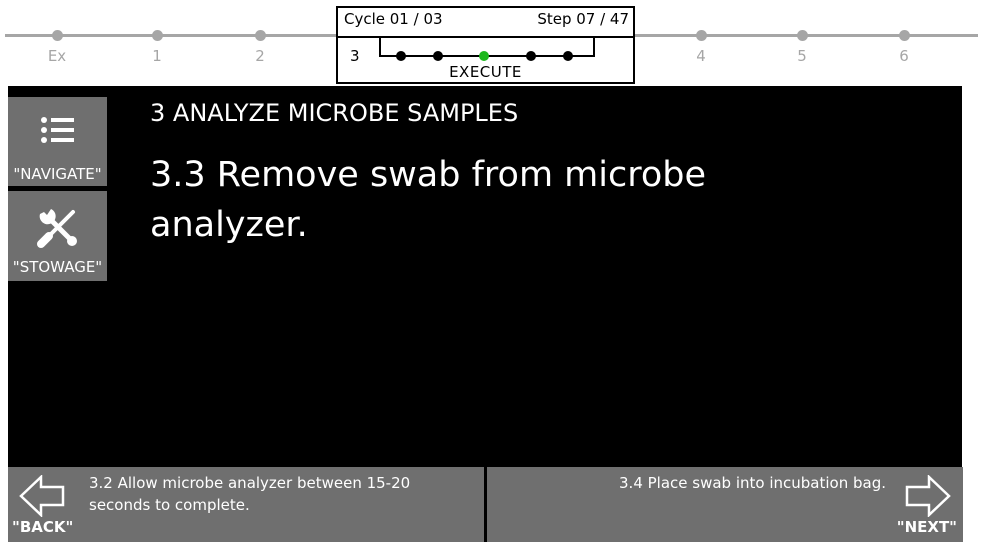 The image size is (983, 550). I want to click on next-label: "NEXT", so click(926, 527).